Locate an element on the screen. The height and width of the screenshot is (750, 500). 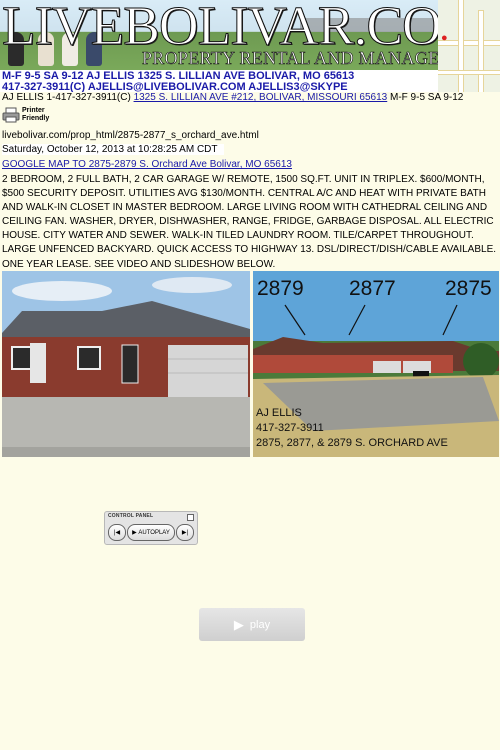
next-slide-button: ▶| is located at coordinates (185, 532).